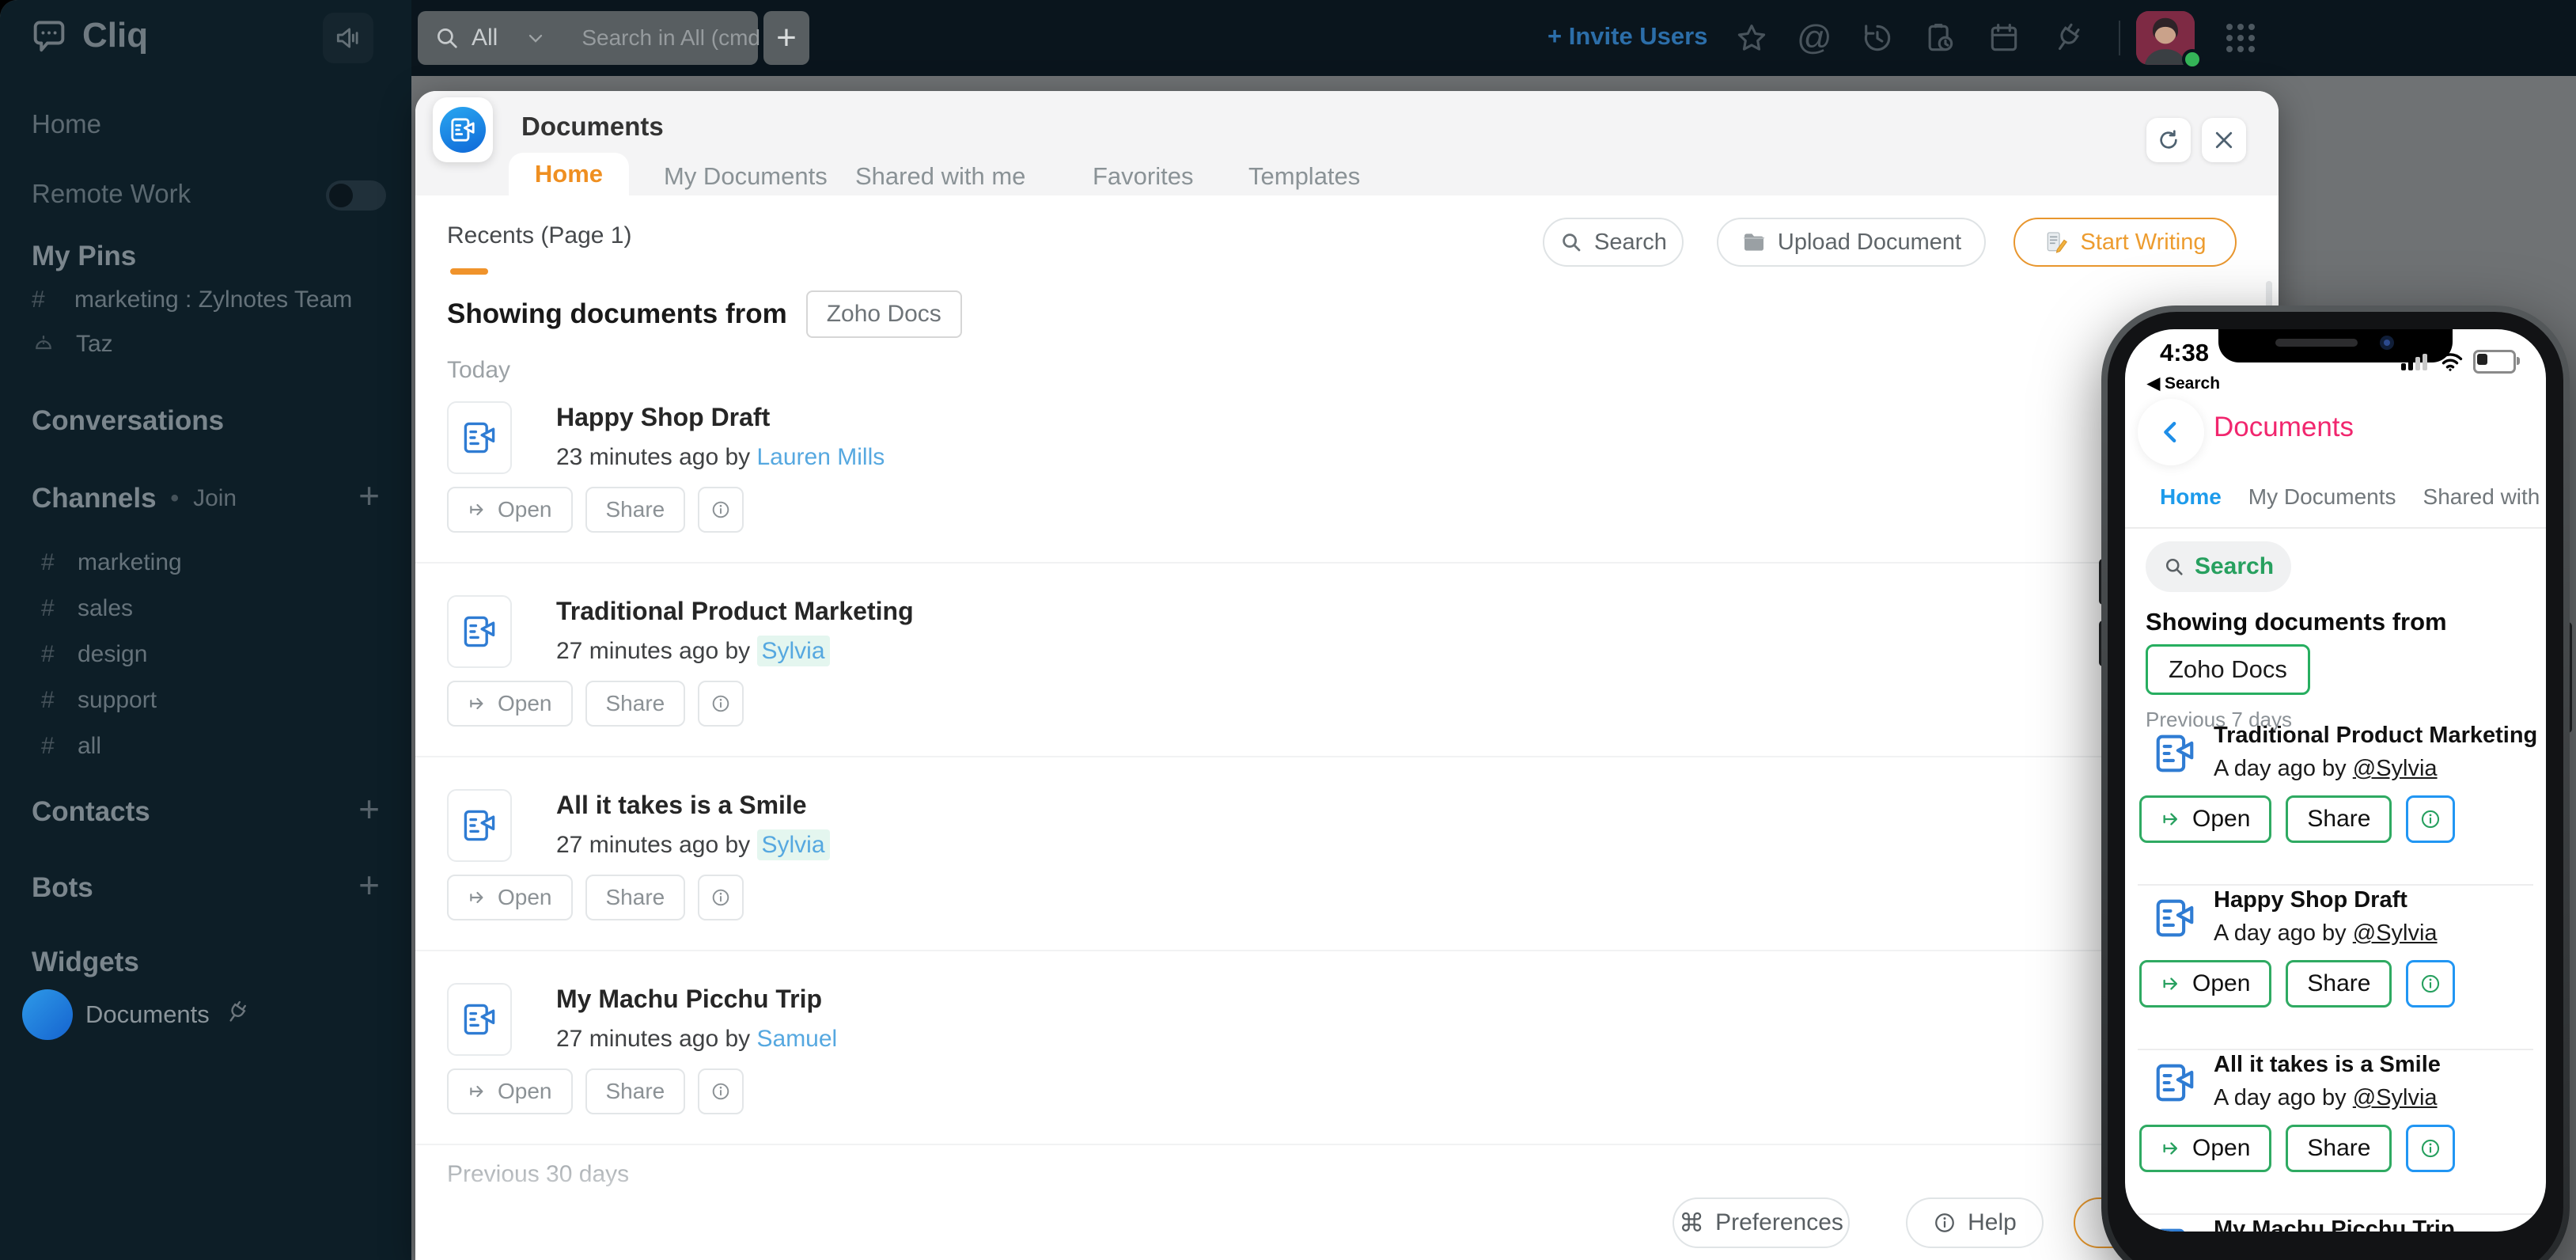 This screenshot has width=2576, height=1260. What do you see at coordinates (192, 300) in the screenshot?
I see `pinned-item-marketing: # marketing : Zylnotes Team` at bounding box center [192, 300].